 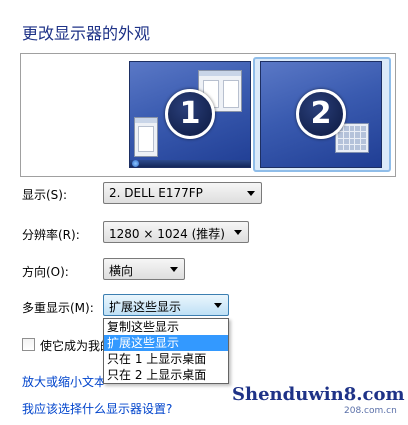 I want to click on orientation-select: 横向, so click(x=144, y=269).